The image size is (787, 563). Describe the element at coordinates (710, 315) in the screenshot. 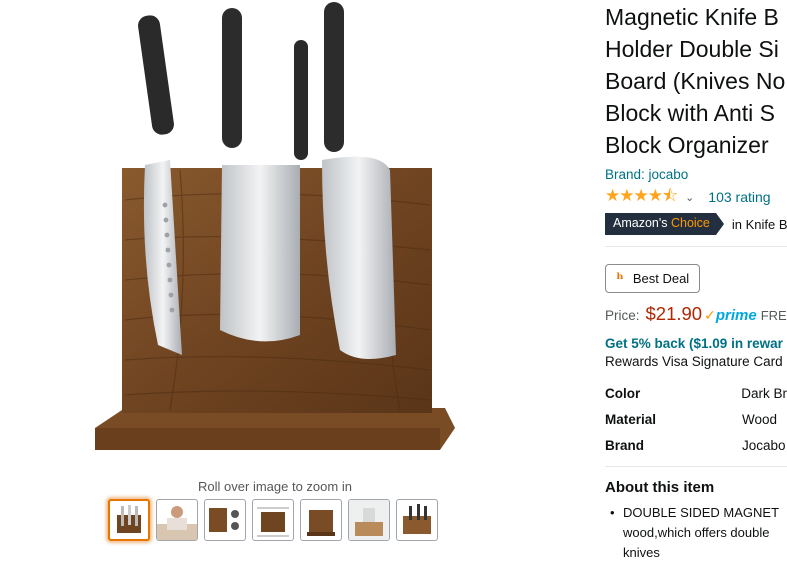

I see `prime-check-icon: ✓` at that location.